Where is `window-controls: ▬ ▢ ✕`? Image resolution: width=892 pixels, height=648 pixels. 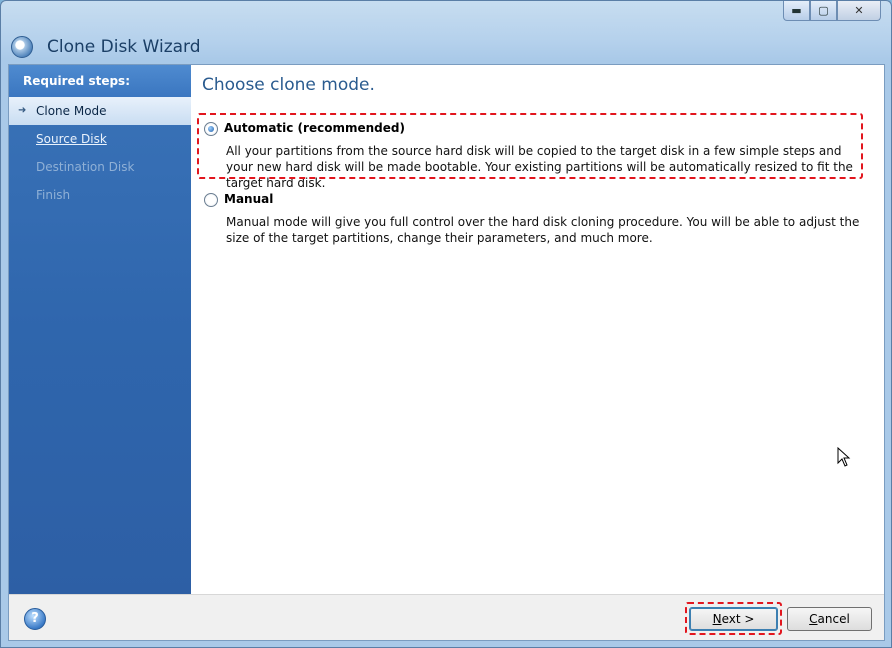 window-controls: ▬ ▢ ✕ is located at coordinates (832, 12).